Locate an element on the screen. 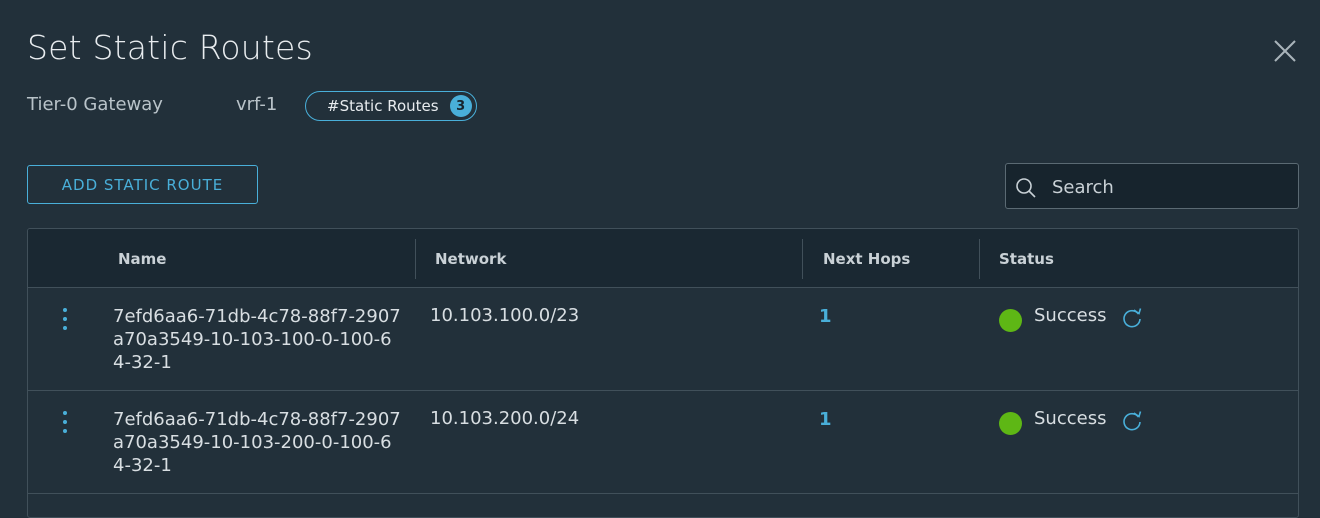 This screenshot has height=518, width=1320. gateway-label: Tier-0 Gateway is located at coordinates (95, 104).